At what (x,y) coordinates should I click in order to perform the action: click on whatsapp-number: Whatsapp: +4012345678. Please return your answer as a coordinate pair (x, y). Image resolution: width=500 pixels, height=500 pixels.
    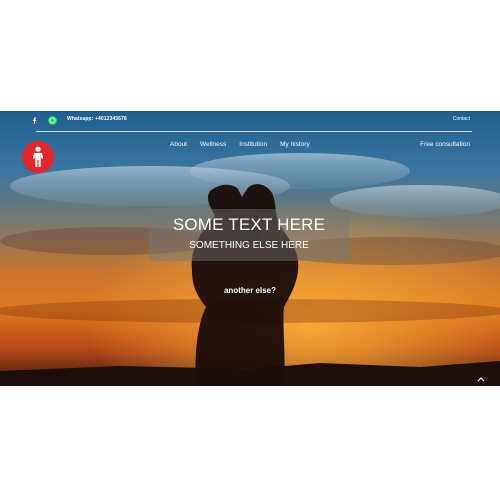
    Looking at the image, I should click on (97, 119).